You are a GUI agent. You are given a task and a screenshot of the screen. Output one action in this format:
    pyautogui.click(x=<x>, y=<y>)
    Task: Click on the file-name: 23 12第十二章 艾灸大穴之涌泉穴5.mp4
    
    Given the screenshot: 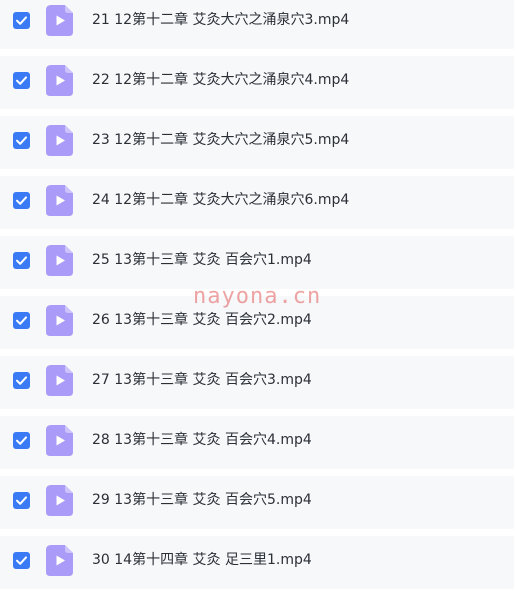 What is the action you would take?
    pyautogui.click(x=221, y=140)
    